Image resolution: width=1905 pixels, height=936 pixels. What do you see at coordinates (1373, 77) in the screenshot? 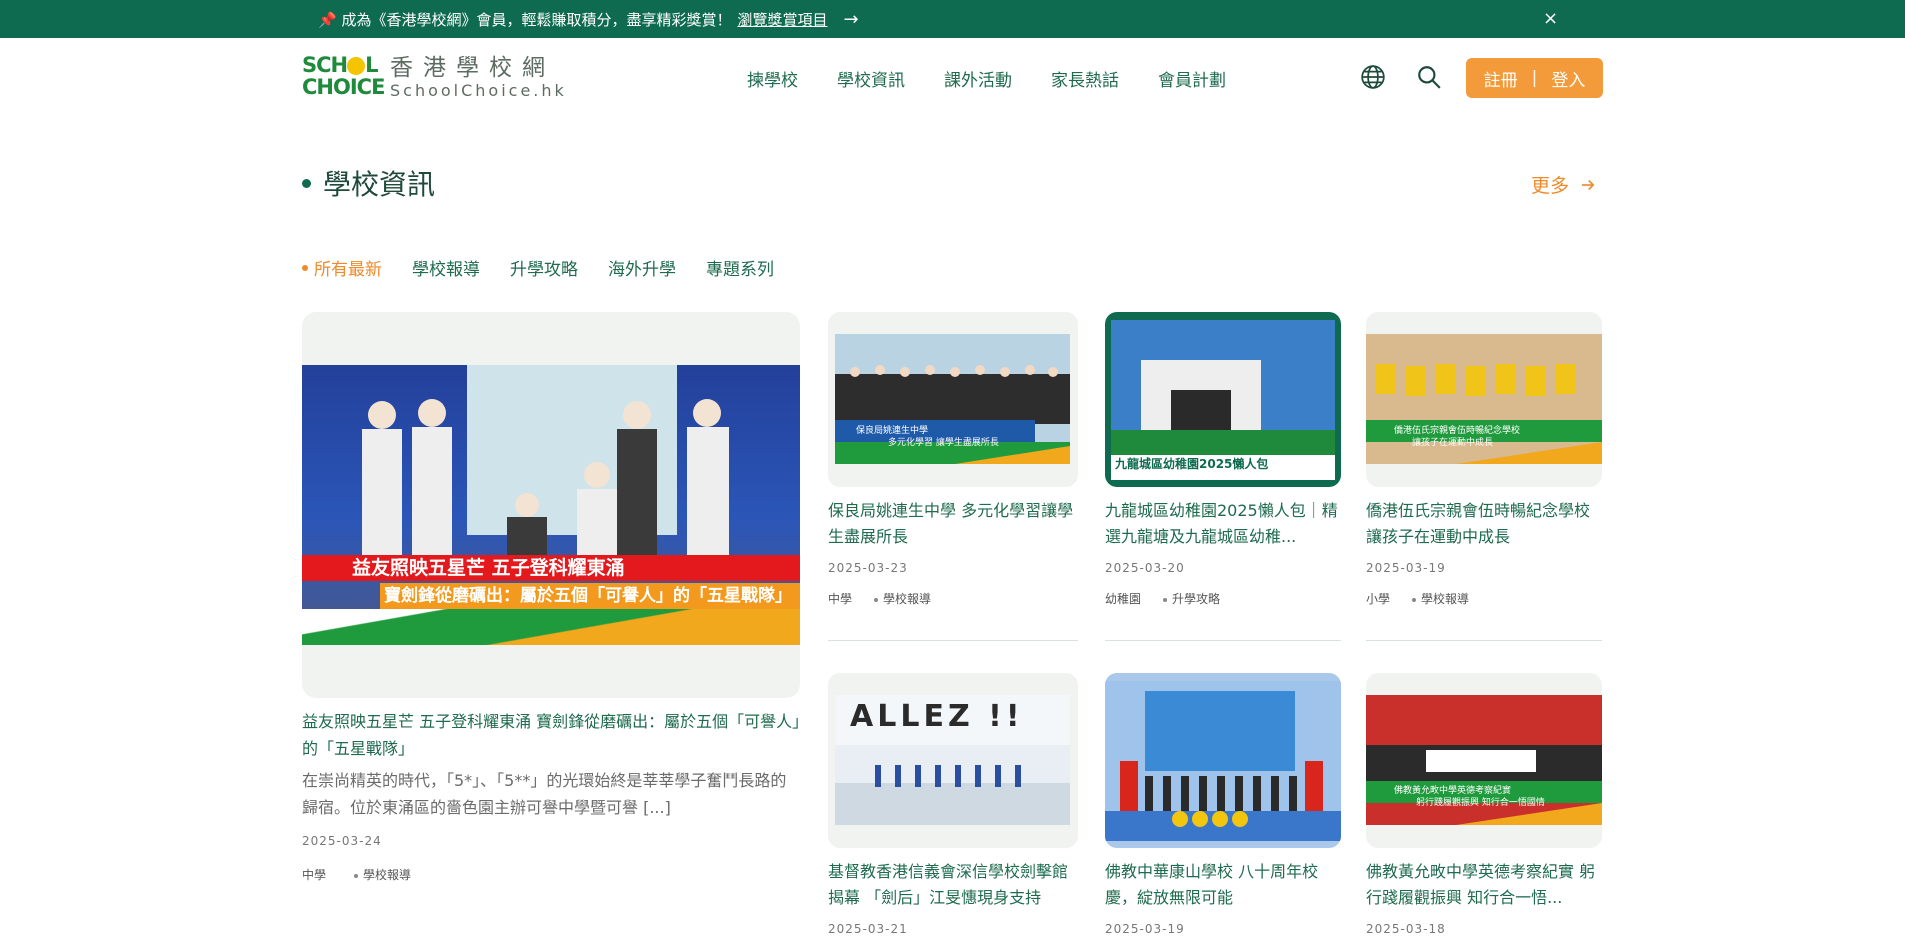
I see `globe-icon` at bounding box center [1373, 77].